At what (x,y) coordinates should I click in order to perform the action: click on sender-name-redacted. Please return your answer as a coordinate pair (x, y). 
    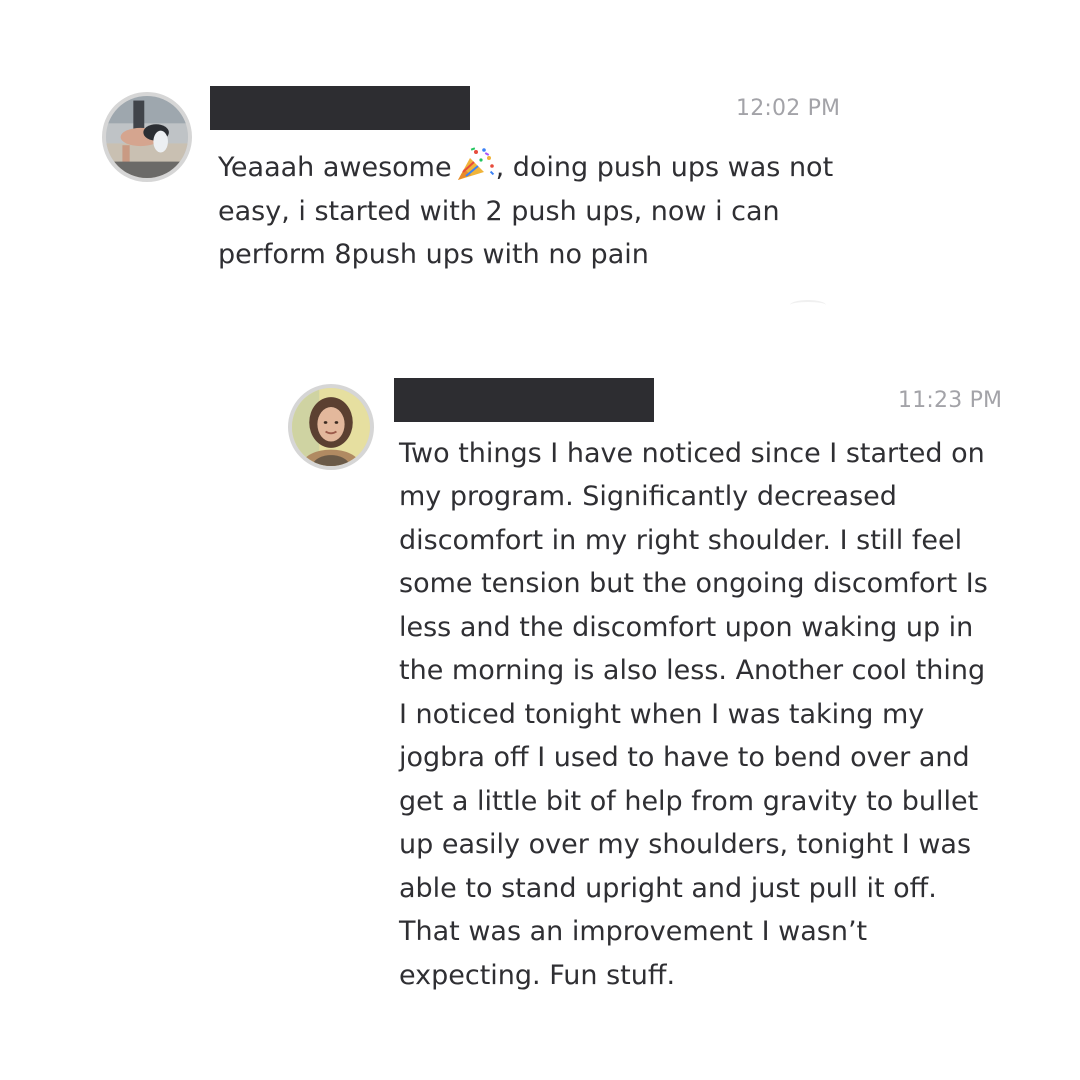
    Looking at the image, I should click on (524, 400).